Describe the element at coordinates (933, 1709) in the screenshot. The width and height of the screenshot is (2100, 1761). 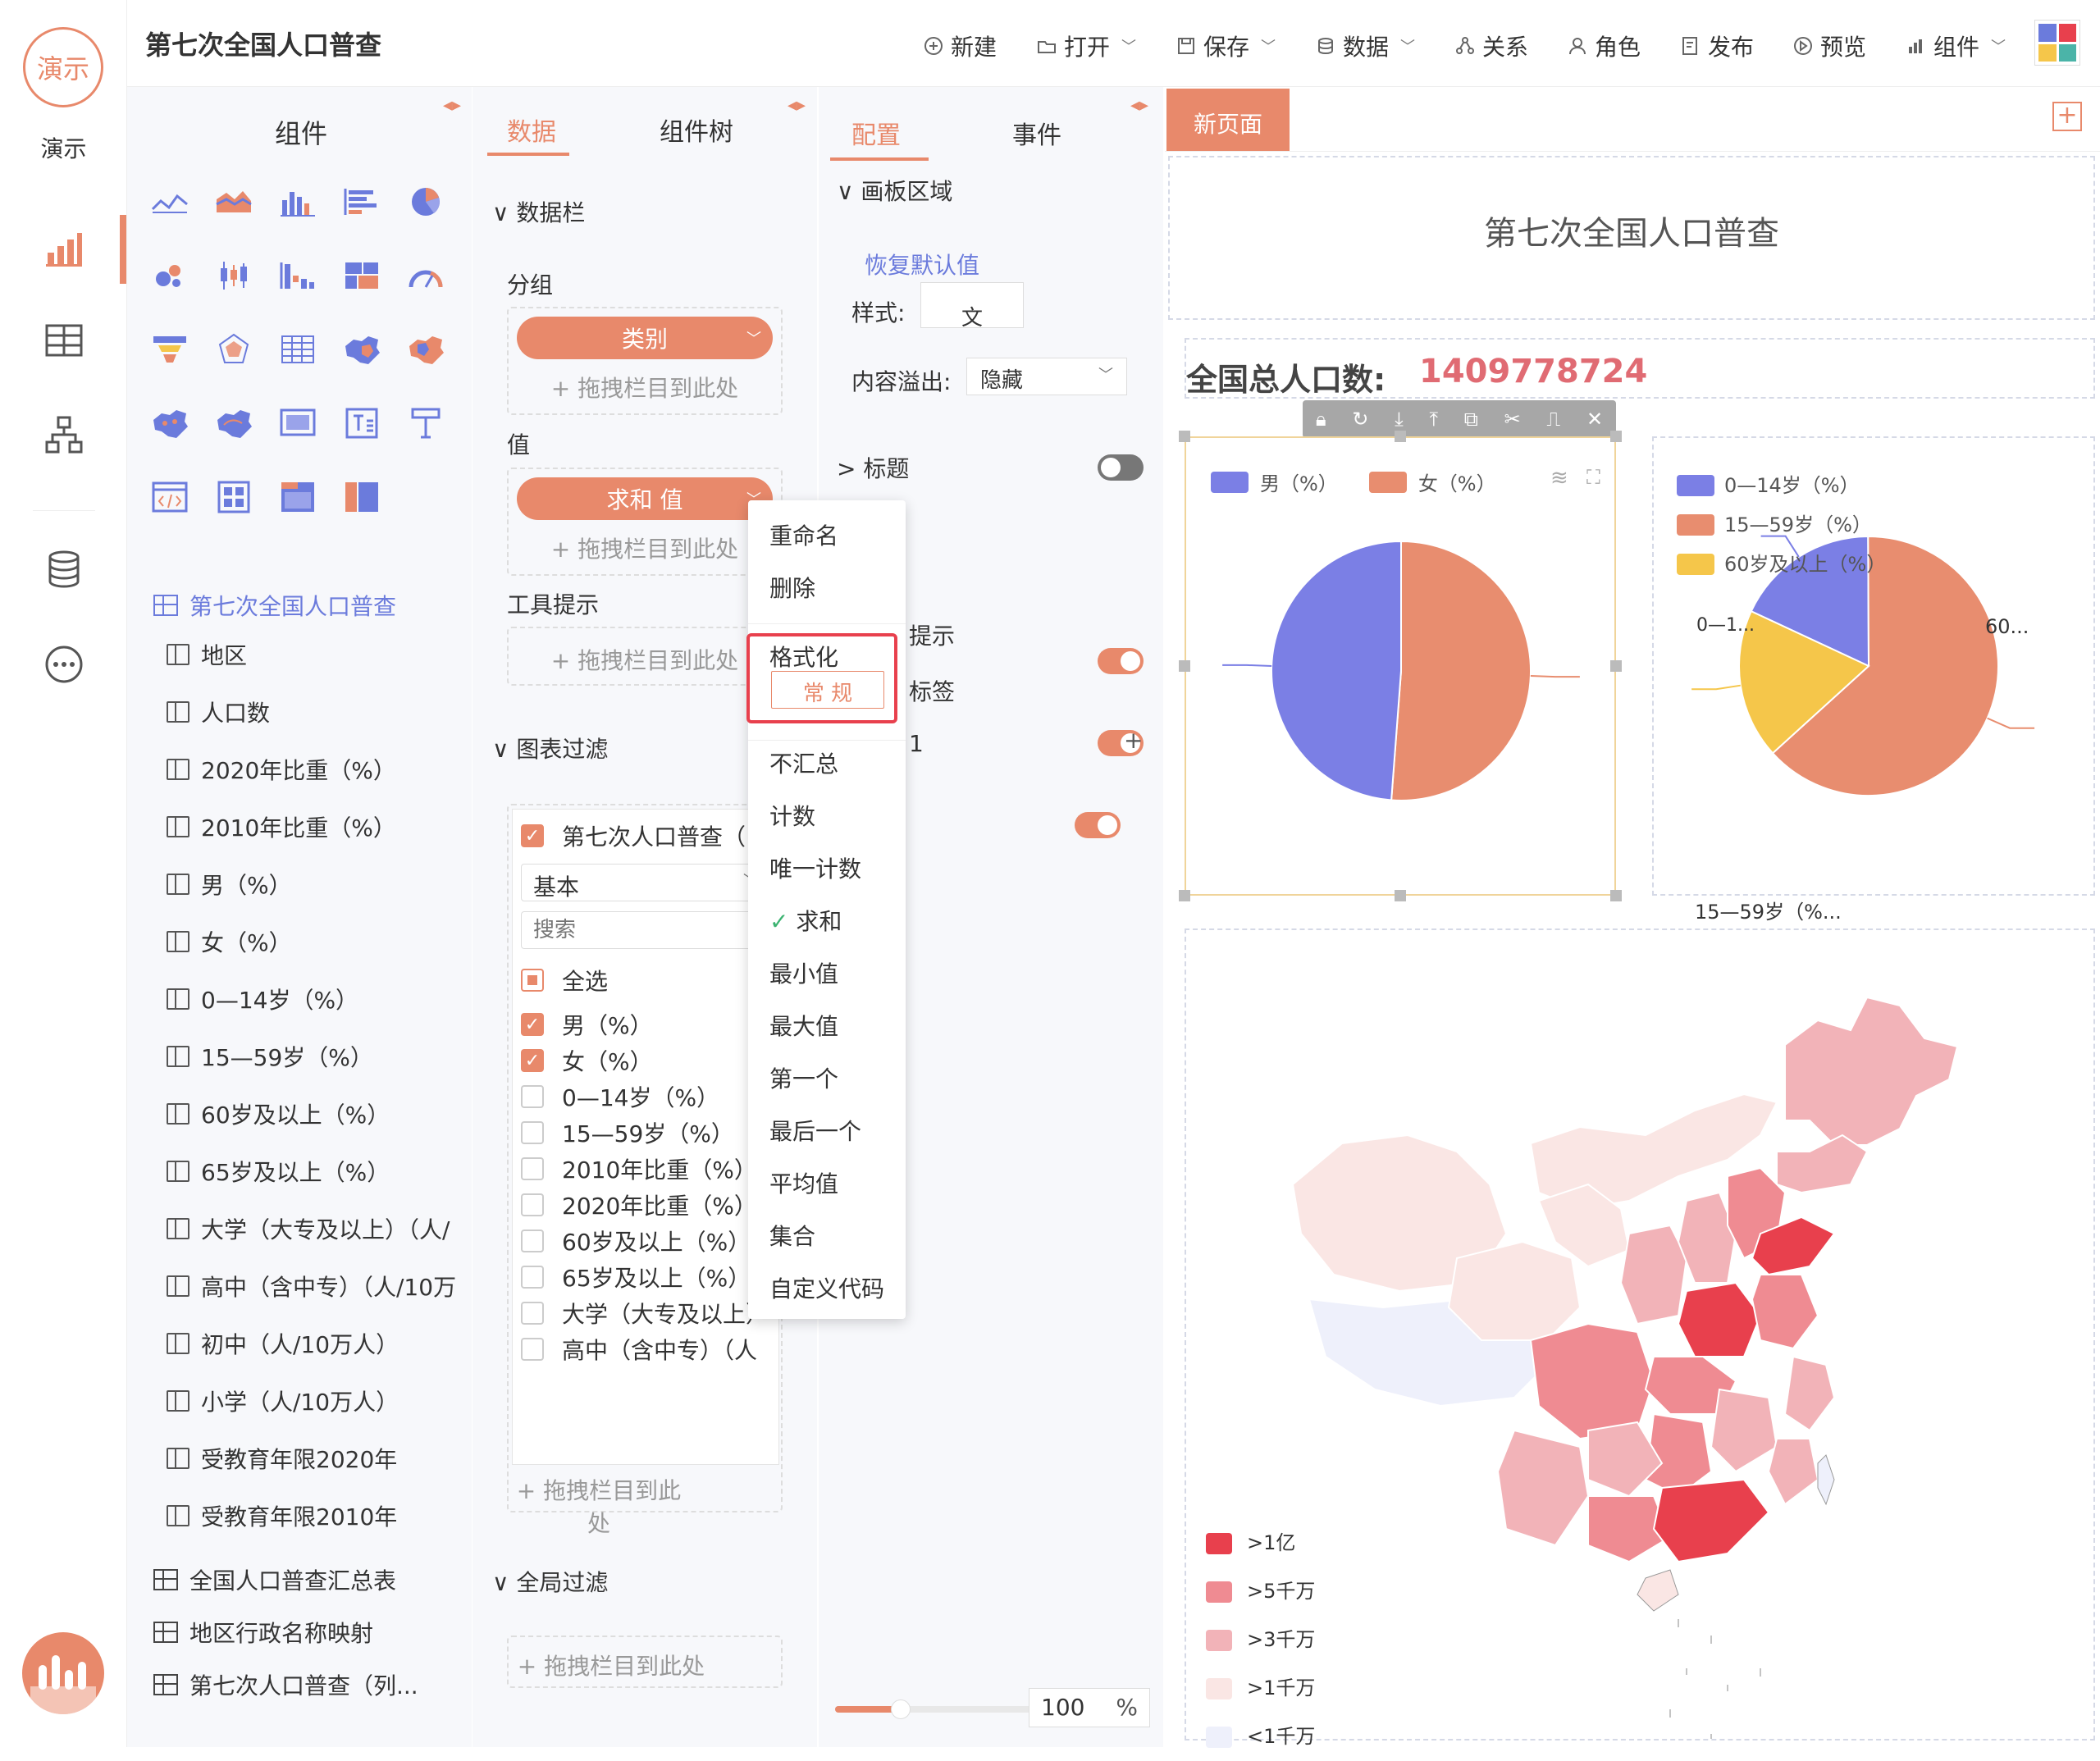
I see `zoom-slider` at that location.